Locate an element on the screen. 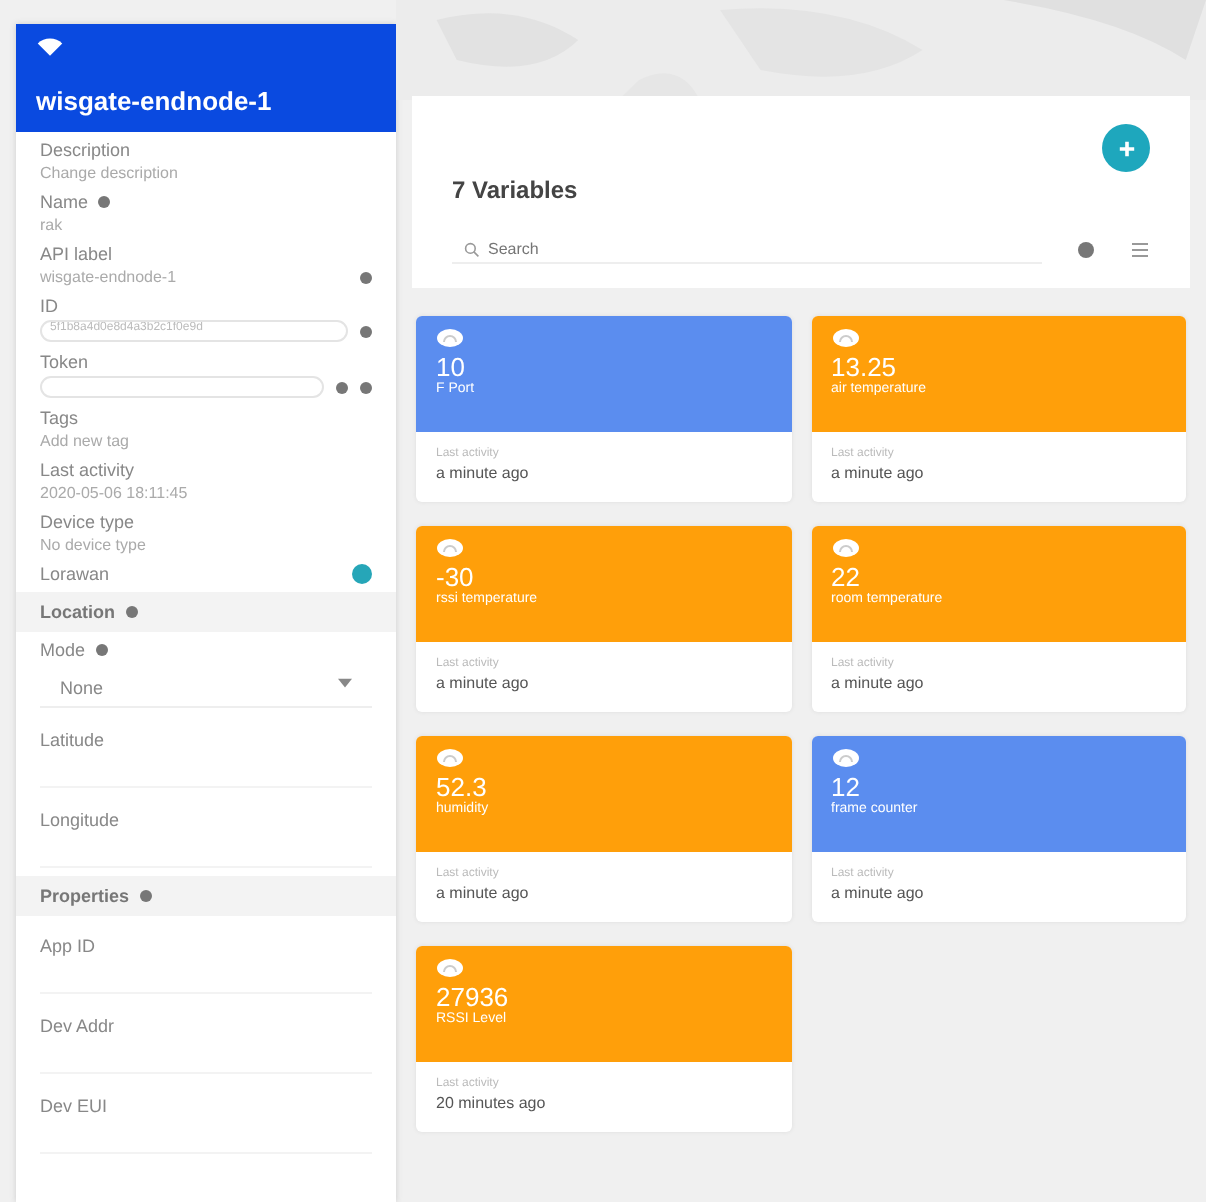  variable-value: 10 is located at coordinates (451, 367).